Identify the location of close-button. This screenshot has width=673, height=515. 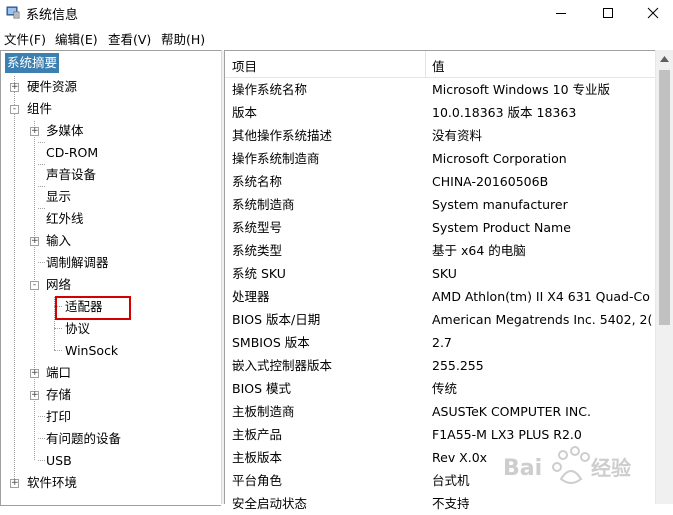
(651, 13).